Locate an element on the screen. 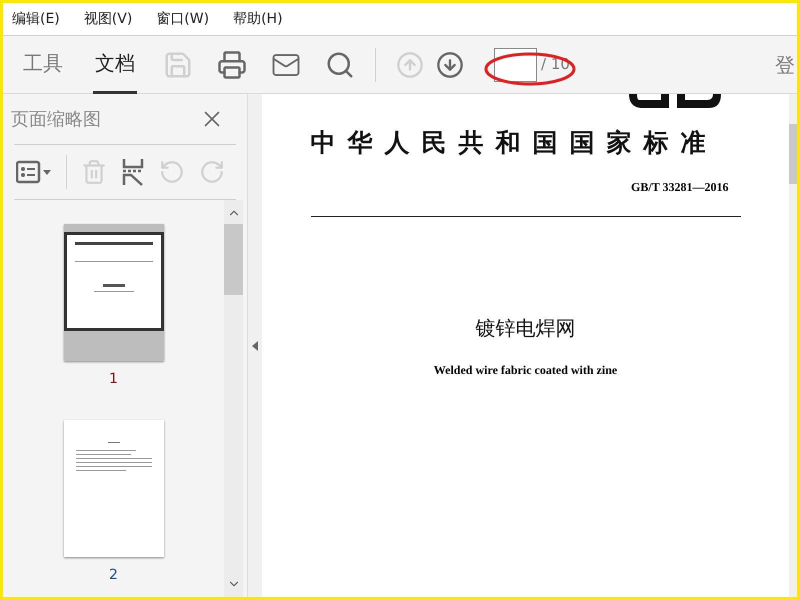  page-number-label: 2 is located at coordinates (113, 575).